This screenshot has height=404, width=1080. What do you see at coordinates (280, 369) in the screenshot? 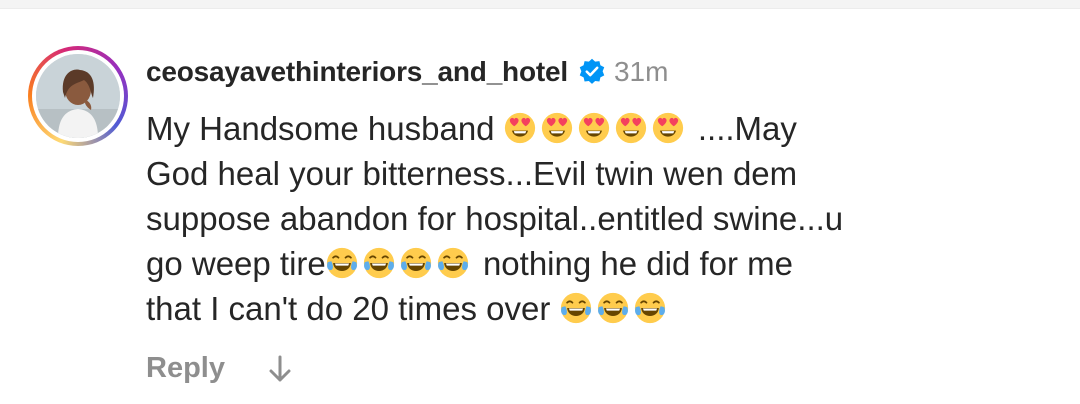
I see `arrow-down-icon` at bounding box center [280, 369].